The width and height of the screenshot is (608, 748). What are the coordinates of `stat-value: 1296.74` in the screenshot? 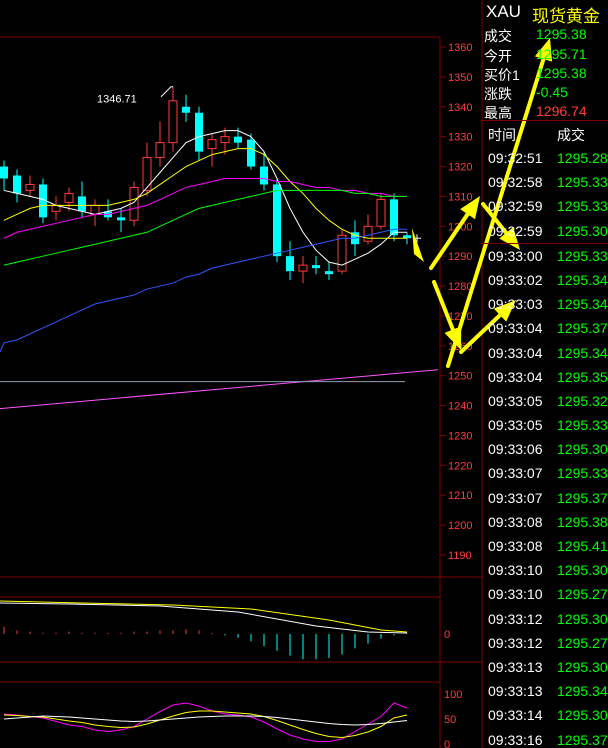 It's located at (561, 111).